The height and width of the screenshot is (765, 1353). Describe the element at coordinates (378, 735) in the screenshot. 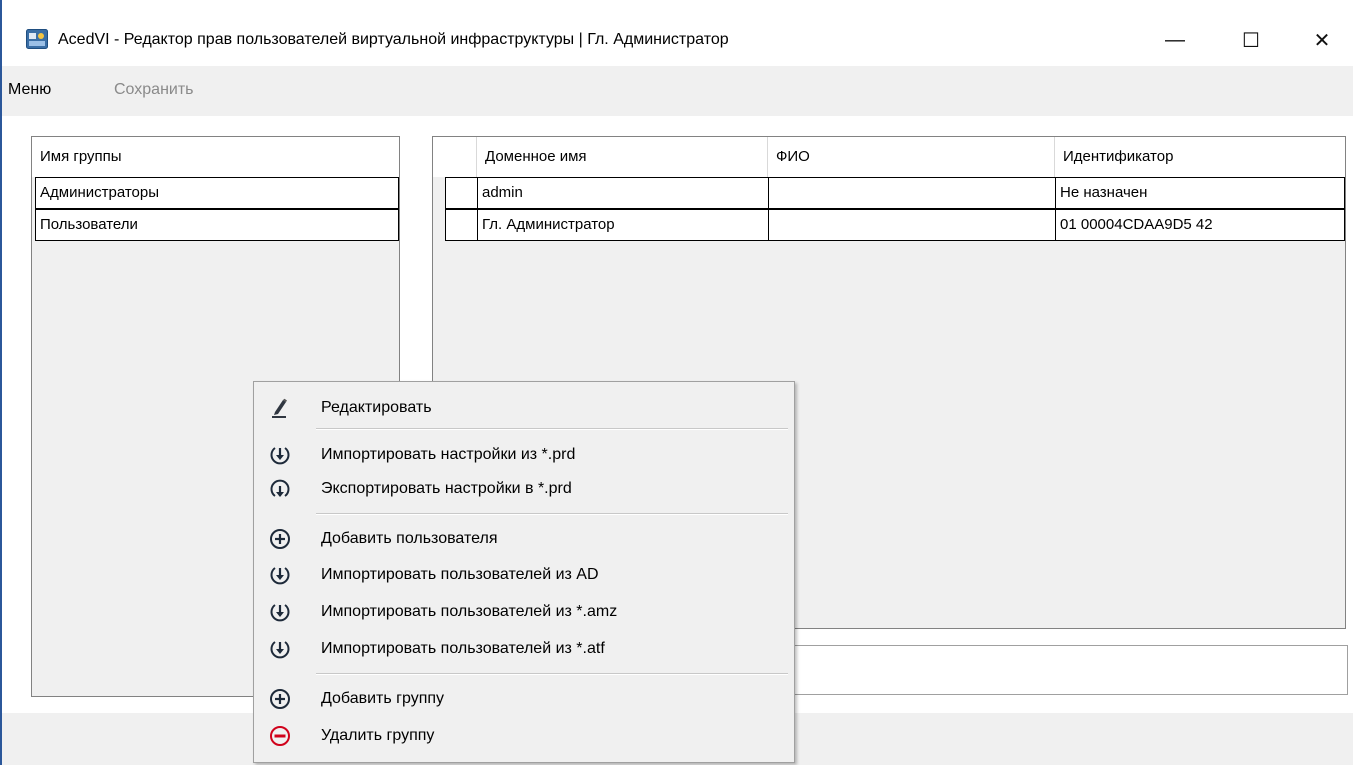

I see `context-menu-label: Удалить группу` at that location.